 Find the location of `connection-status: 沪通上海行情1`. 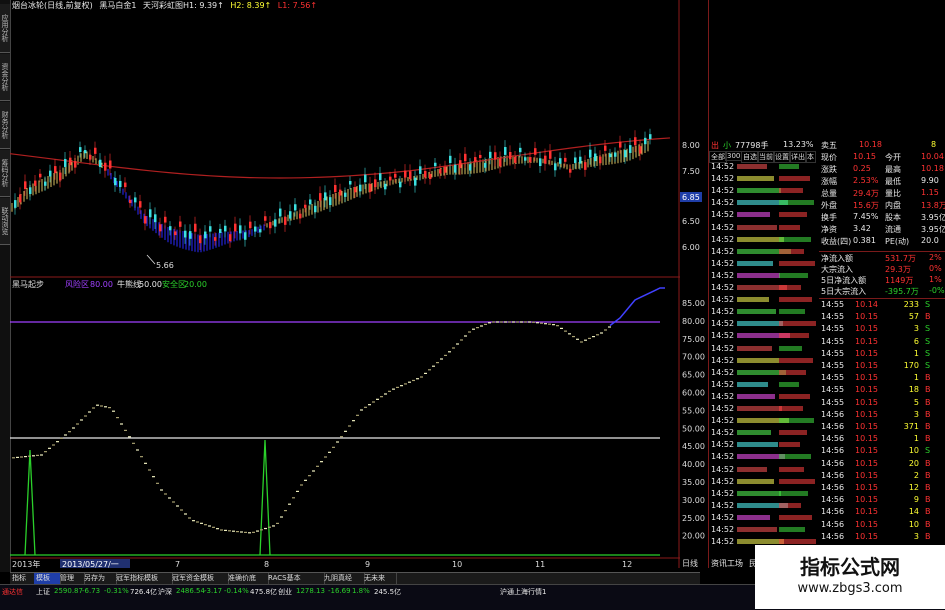

connection-status: 沪通上海行情1 is located at coordinates (523, 592).